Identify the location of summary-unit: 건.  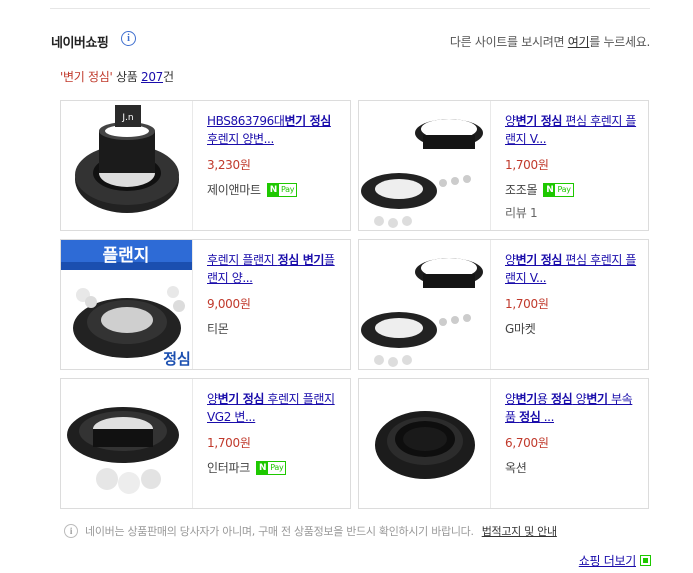
(168, 77).